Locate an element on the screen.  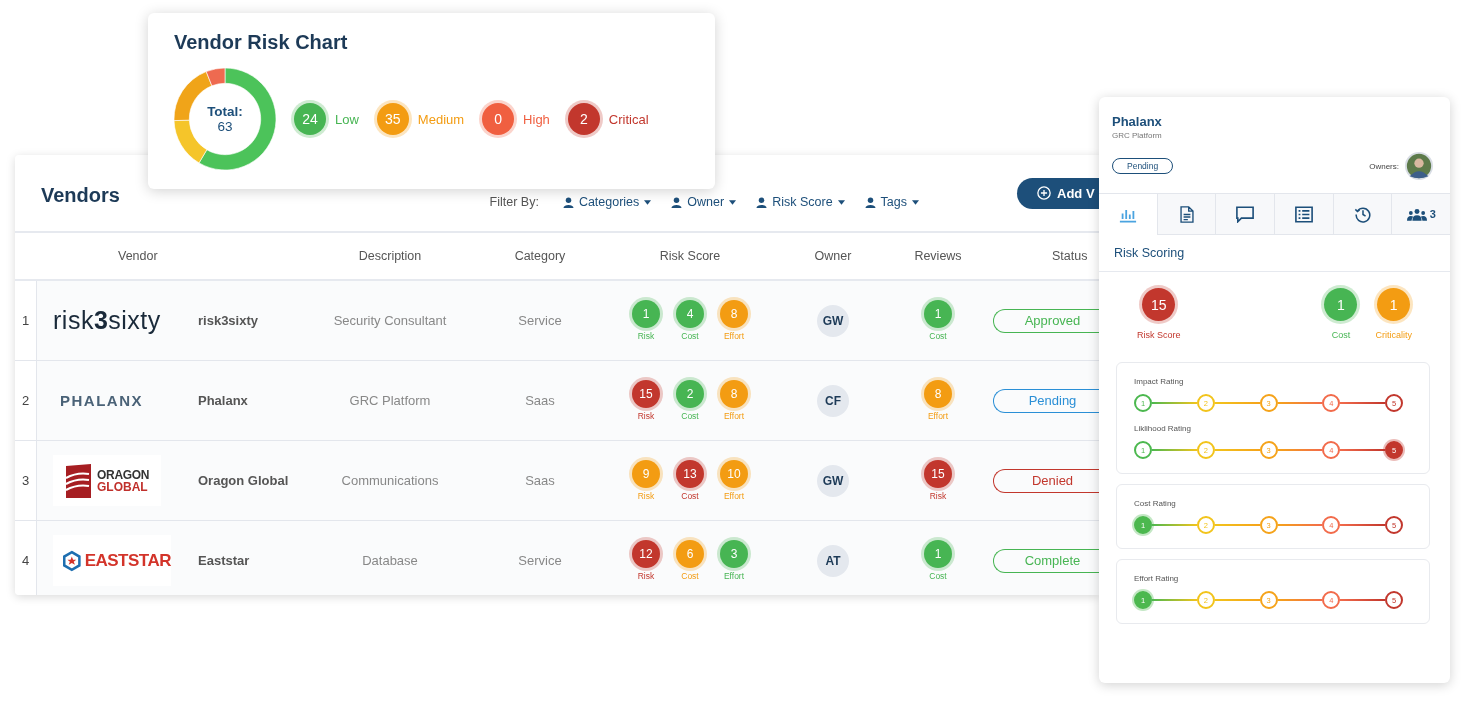
vendor-name: Eaststar is located at coordinates (224, 560).